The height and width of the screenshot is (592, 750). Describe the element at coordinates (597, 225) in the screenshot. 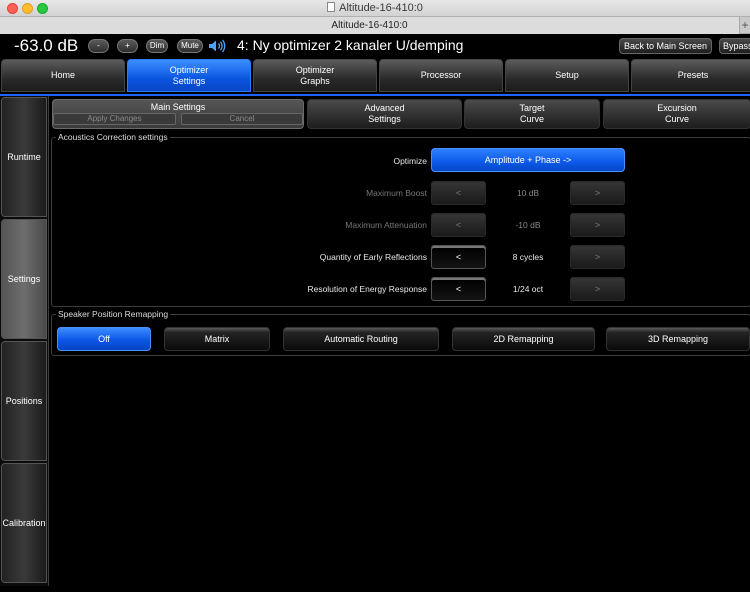

I see `maximum-attenuation-increase: >` at that location.